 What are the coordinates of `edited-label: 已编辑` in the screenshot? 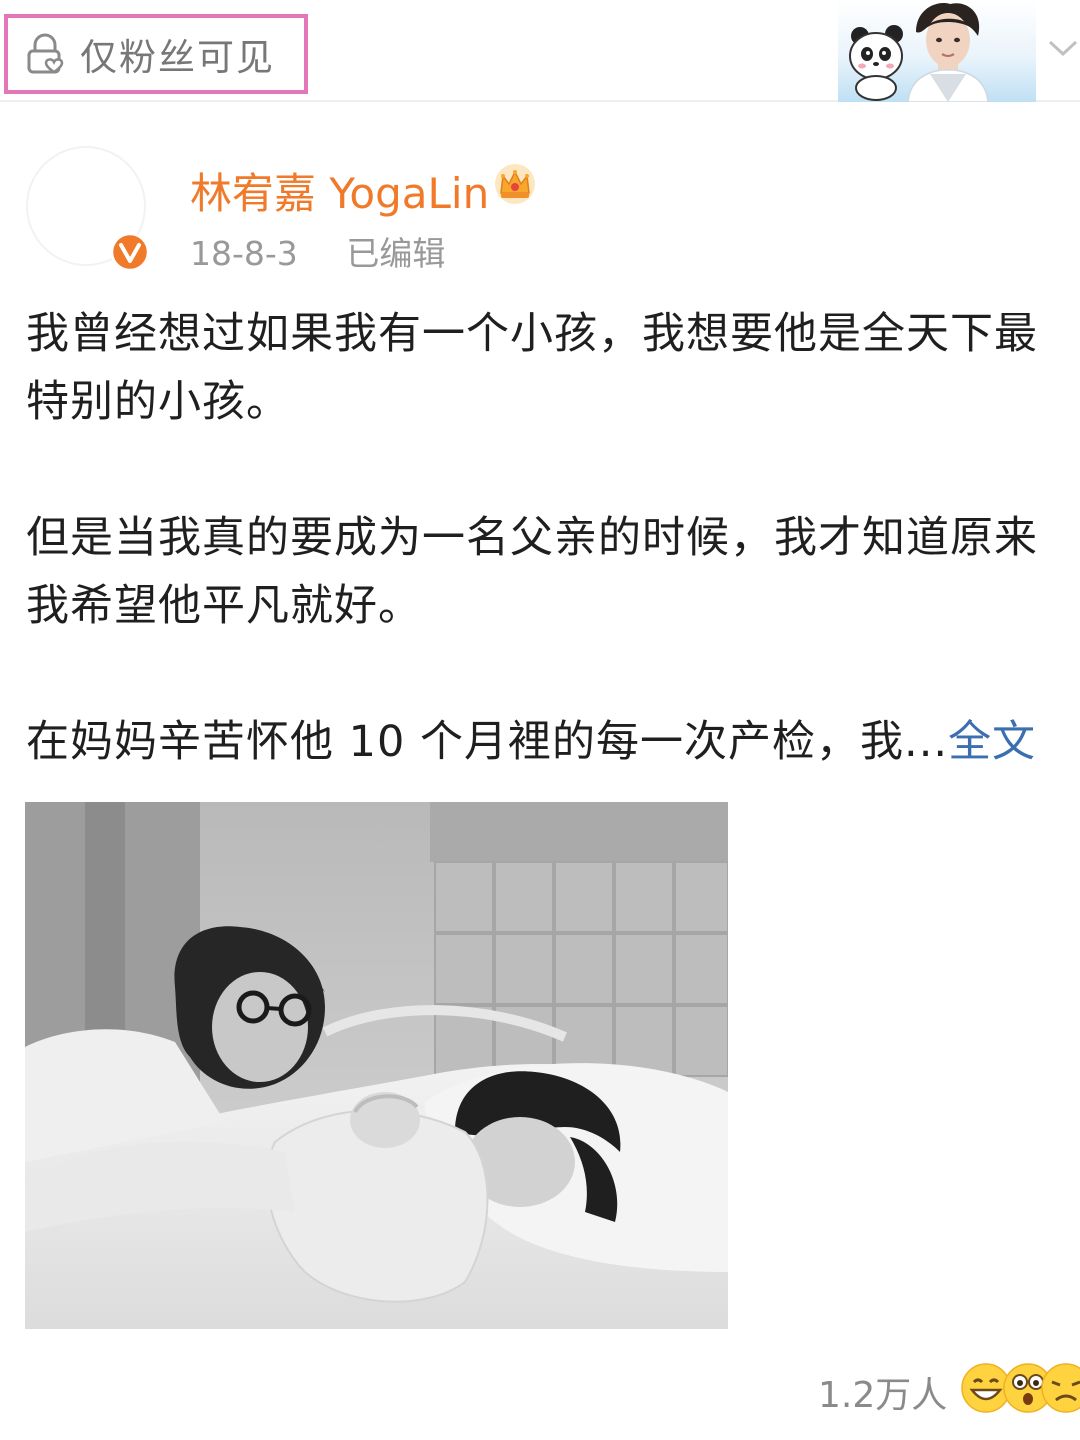 It's located at (396, 253).